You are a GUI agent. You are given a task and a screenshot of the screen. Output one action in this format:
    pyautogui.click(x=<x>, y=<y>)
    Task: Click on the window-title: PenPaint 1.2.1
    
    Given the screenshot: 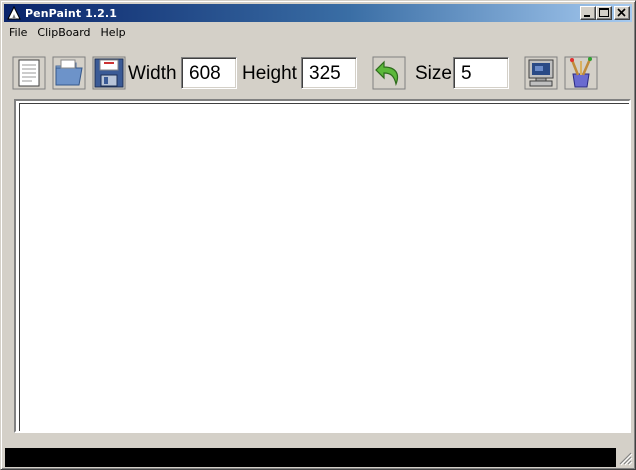 What is the action you would take?
    pyautogui.click(x=71, y=13)
    